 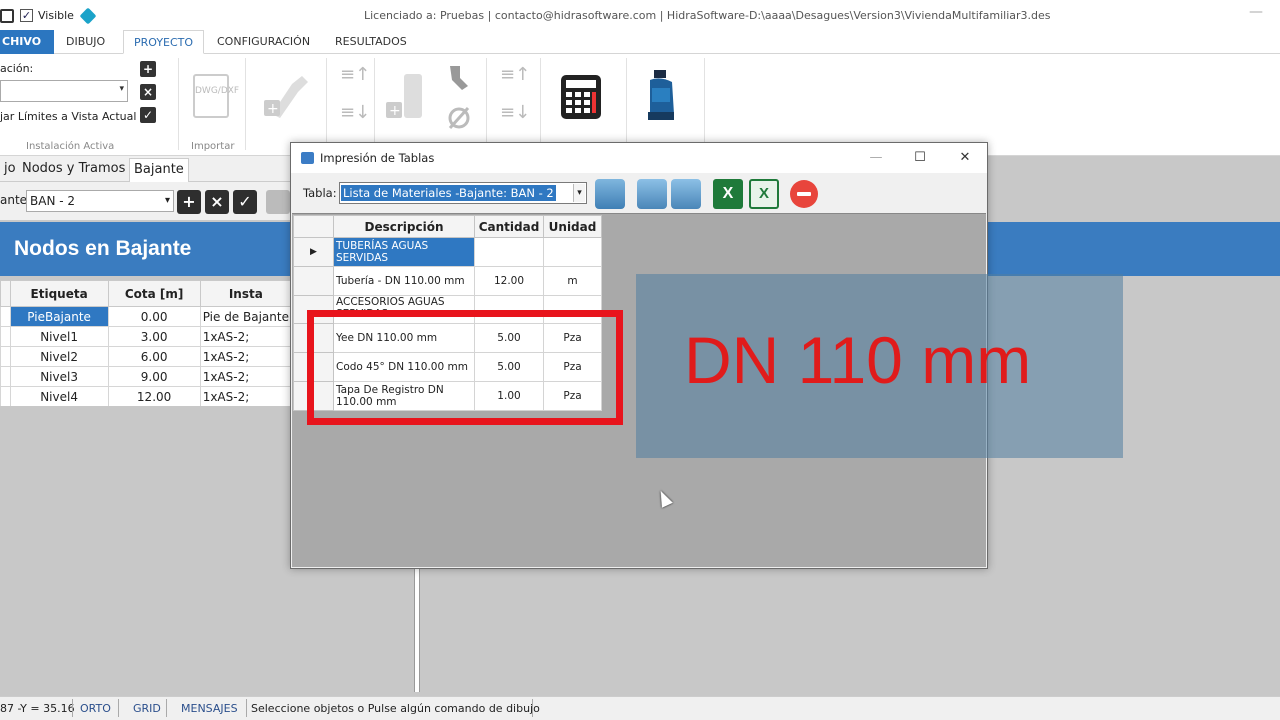 What do you see at coordinates (965, 158) in the screenshot?
I see `dialog-close-button: ✕` at bounding box center [965, 158].